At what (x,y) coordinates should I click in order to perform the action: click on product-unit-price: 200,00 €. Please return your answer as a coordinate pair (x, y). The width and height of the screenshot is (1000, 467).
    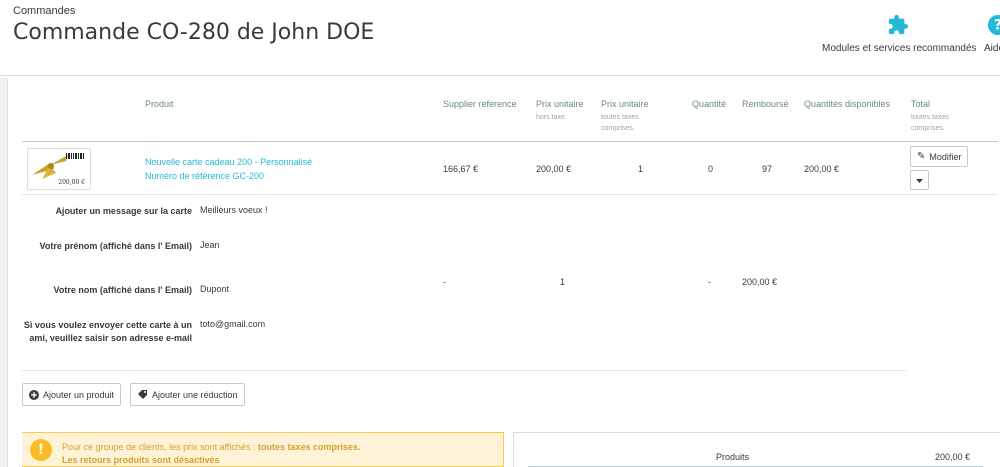
    Looking at the image, I should click on (554, 169).